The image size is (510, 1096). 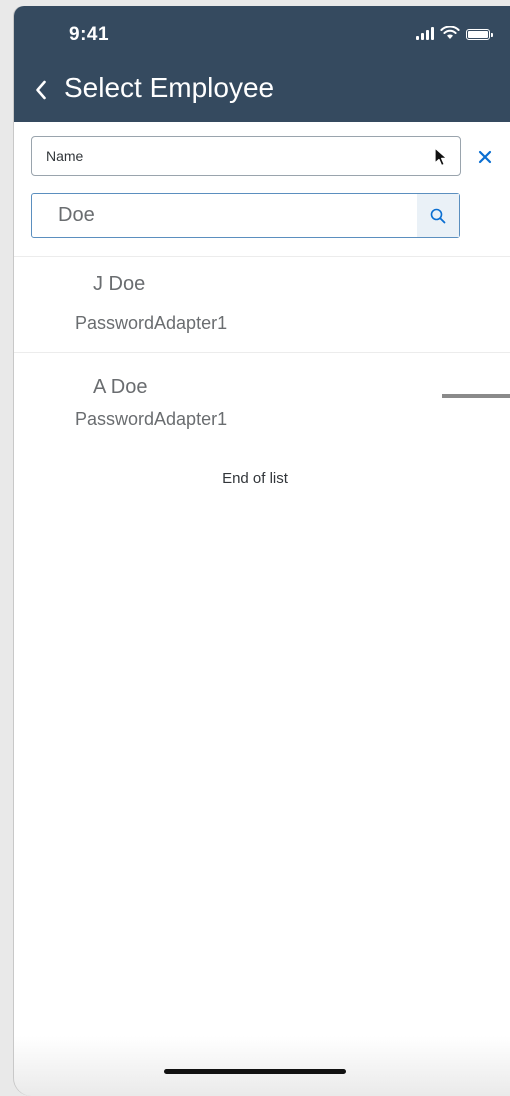 I want to click on chevron-left-icon, so click(x=41, y=90).